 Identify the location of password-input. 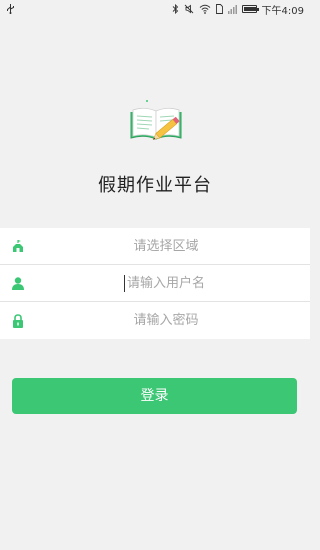
(155, 320).